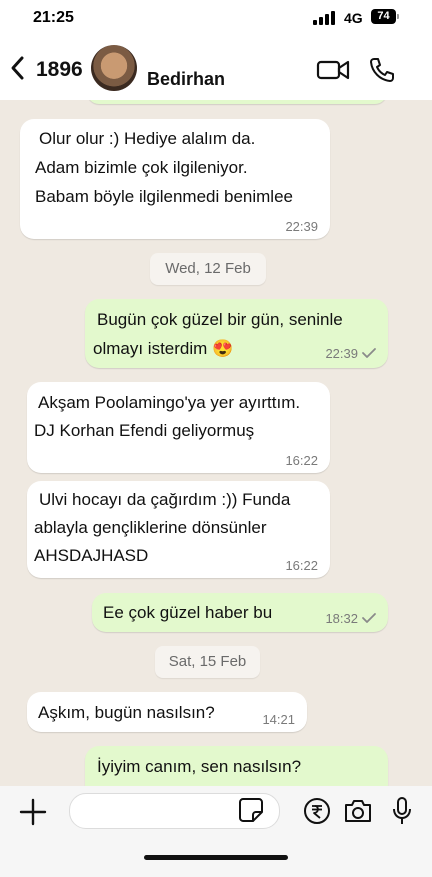  Describe the element at coordinates (207, 662) in the screenshot. I see `date-separator: Sat, 15 Feb` at that location.